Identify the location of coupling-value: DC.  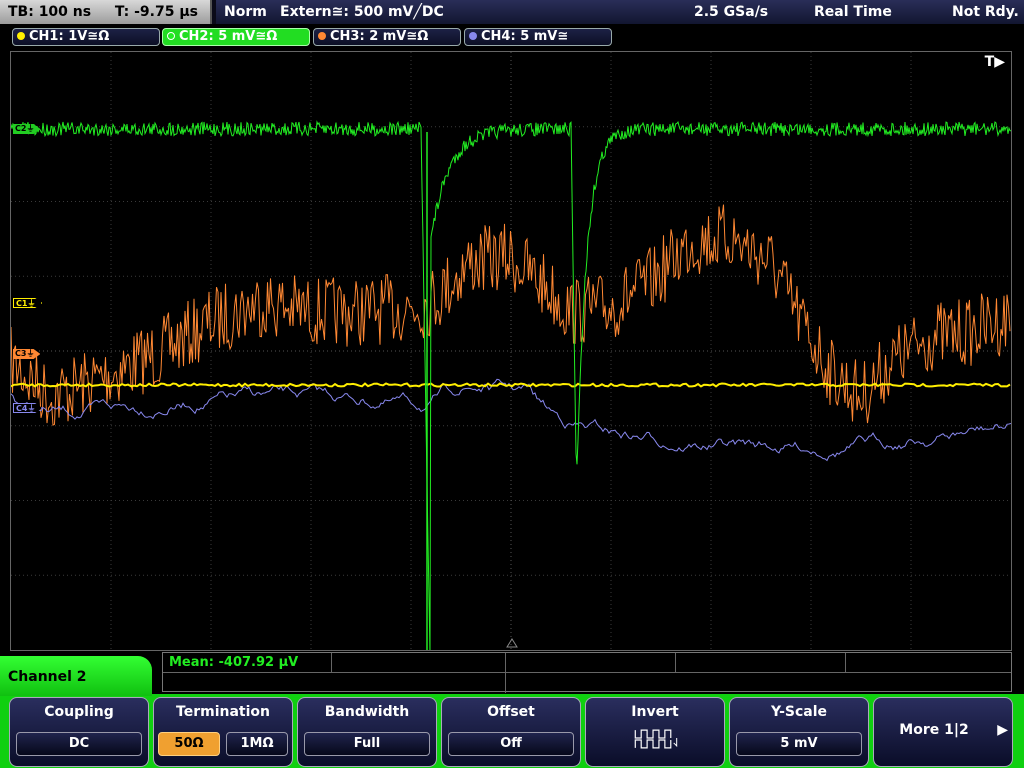
(79, 744).